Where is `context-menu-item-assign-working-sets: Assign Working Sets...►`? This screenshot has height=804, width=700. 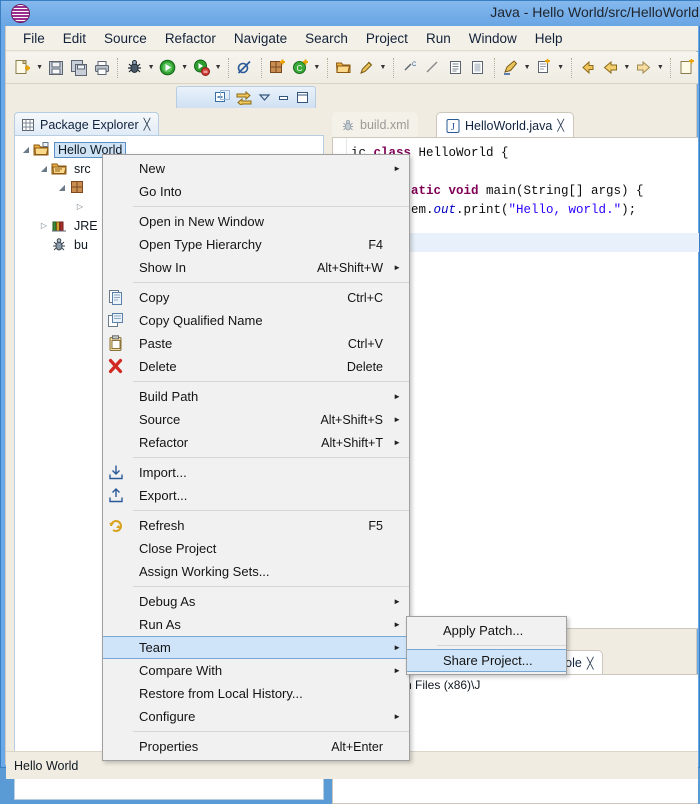
context-menu-item-assign-working-sets: Assign Working Sets...► is located at coordinates (256, 571).